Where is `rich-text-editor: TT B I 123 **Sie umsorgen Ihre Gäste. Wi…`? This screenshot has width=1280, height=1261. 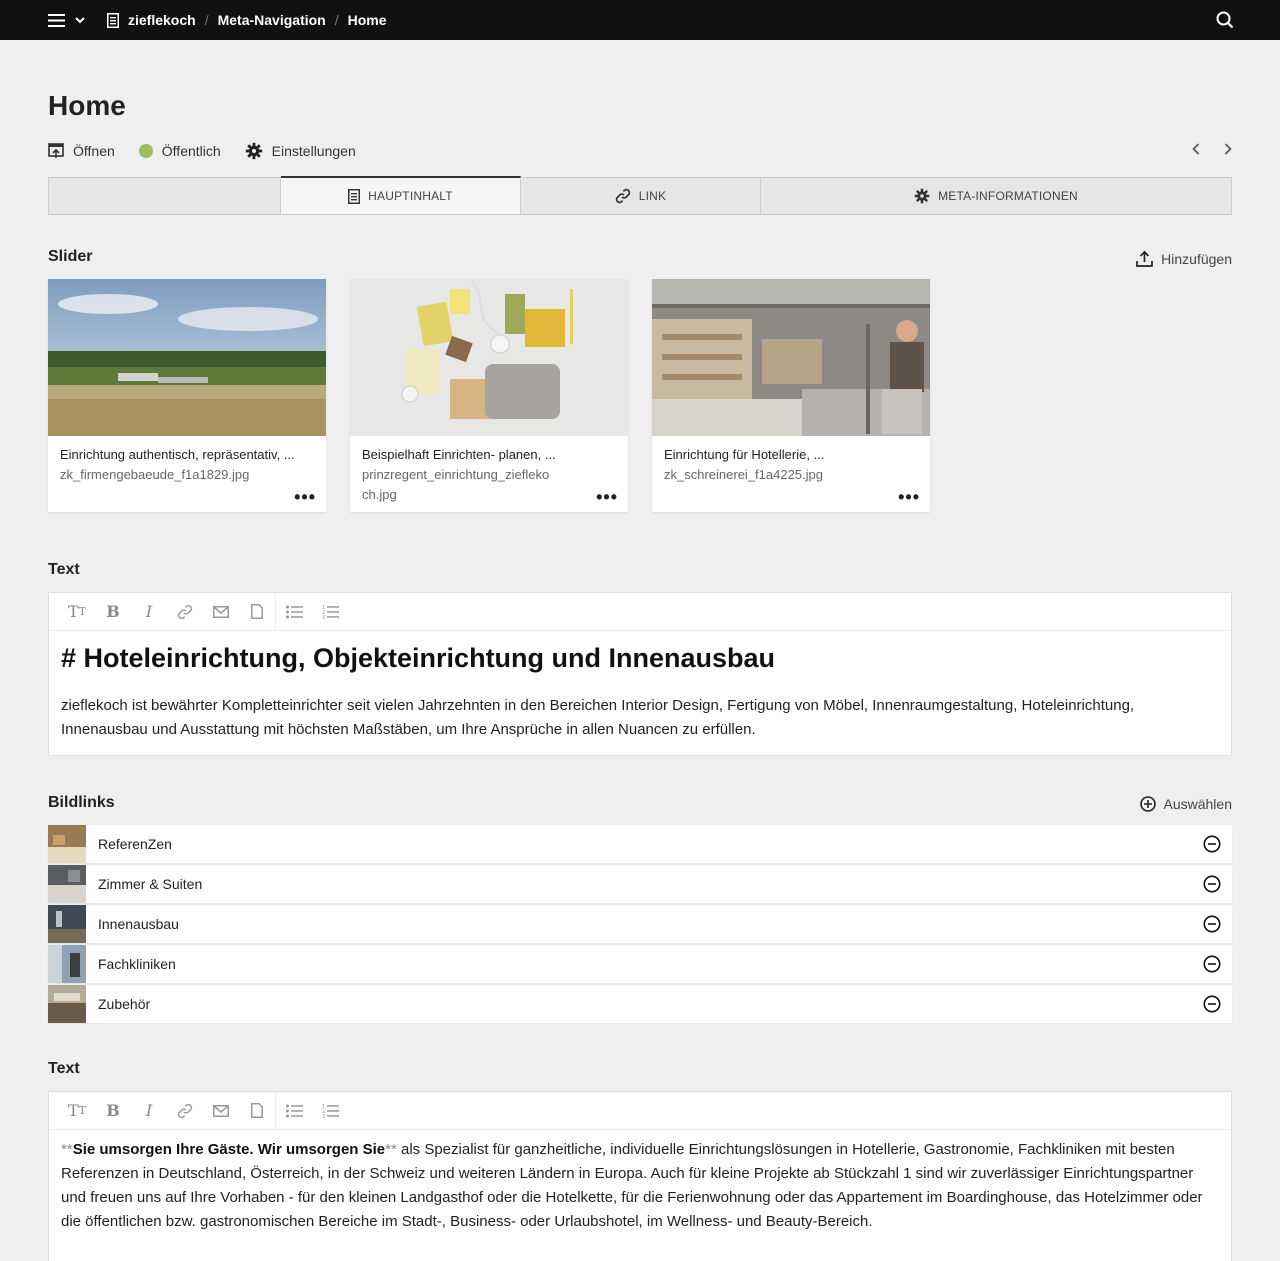 rich-text-editor: TT B I 123 **Sie umsorgen Ihre Gäste. Wi… is located at coordinates (640, 1176).